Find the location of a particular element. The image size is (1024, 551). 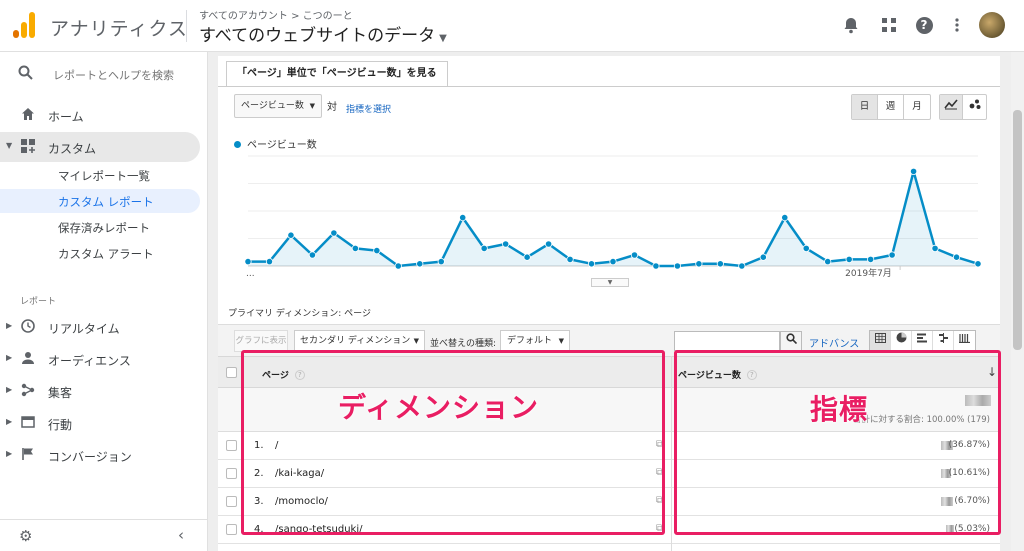

sidebar-item-home: ホーム is located at coordinates (100, 115).